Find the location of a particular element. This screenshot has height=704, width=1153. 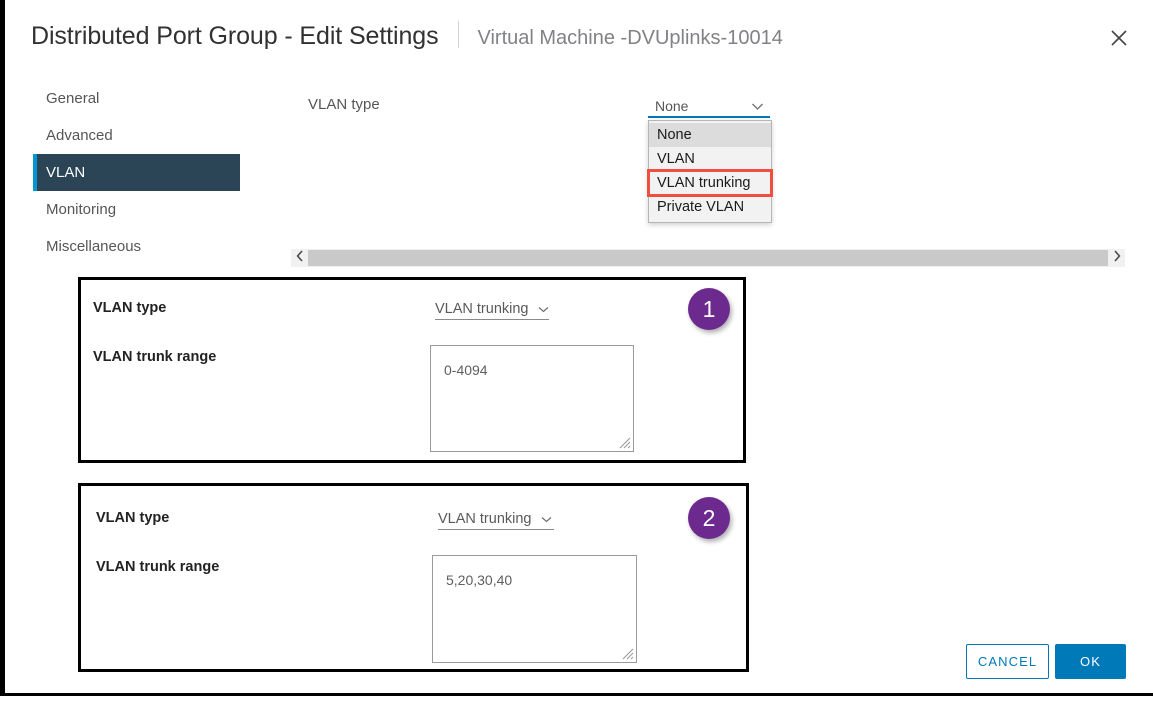

vlan-type-label: VLAN type is located at coordinates (344, 104).